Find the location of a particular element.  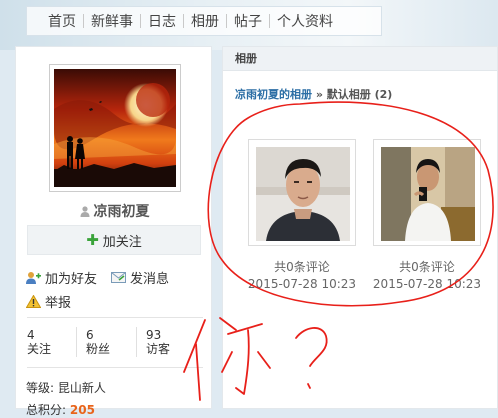

stat-label: 关注 is located at coordinates (39, 349).